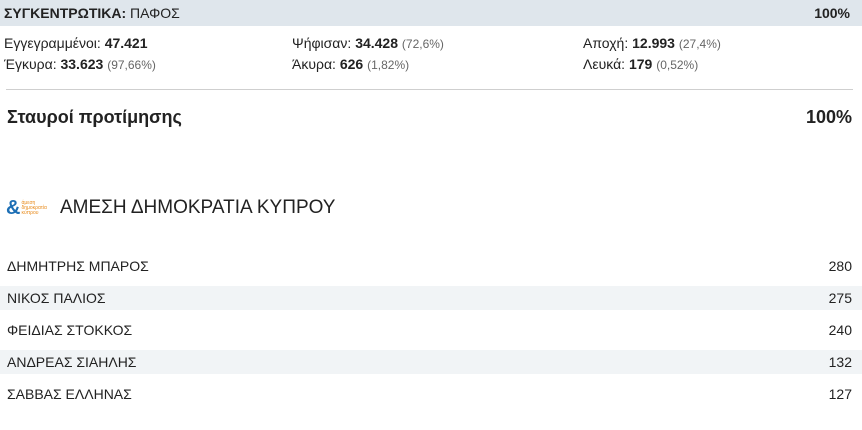  Describe the element at coordinates (76, 43) in the screenshot. I see `stat-registered: Εγγεγραμμένοι: 47.421` at that location.